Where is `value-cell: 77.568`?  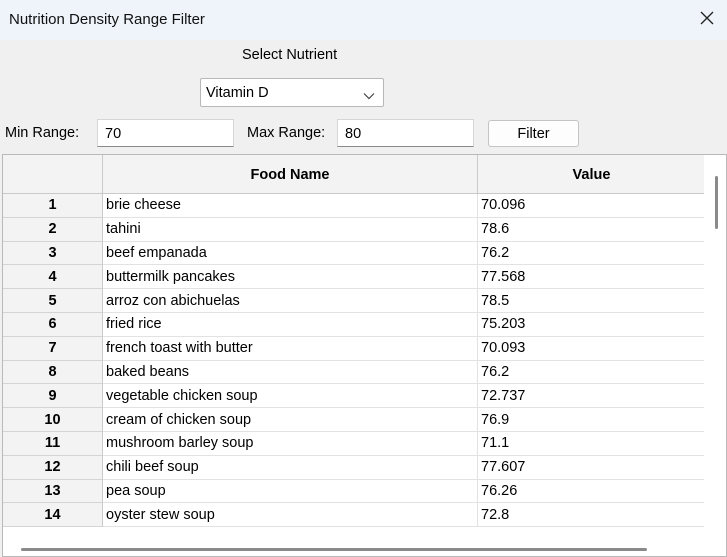 value-cell: 77.568 is located at coordinates (592, 277).